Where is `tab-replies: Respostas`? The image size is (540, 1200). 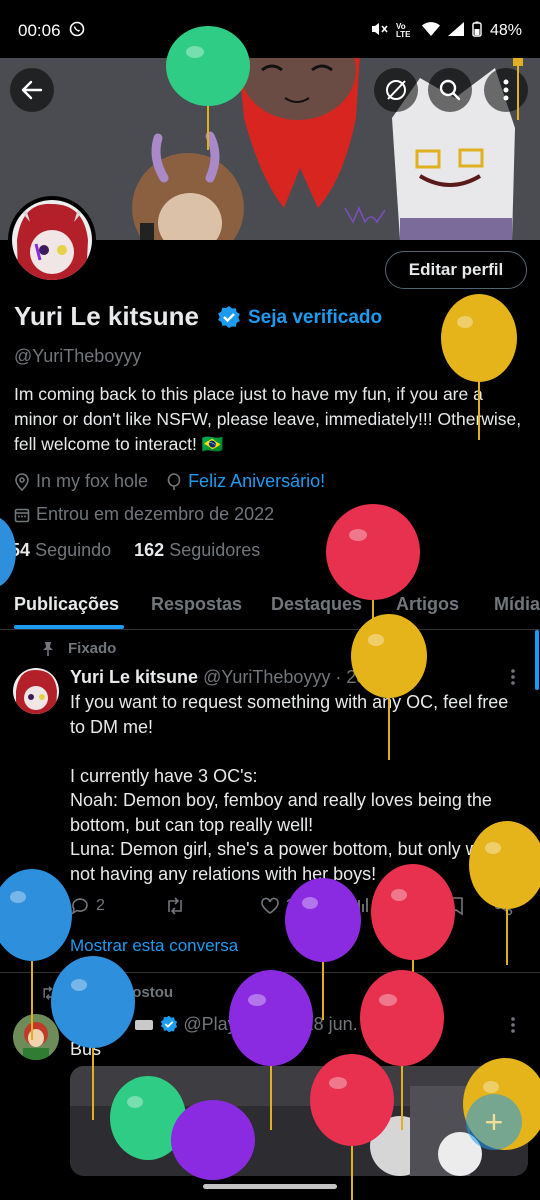 tab-replies: Respostas is located at coordinates (196, 604).